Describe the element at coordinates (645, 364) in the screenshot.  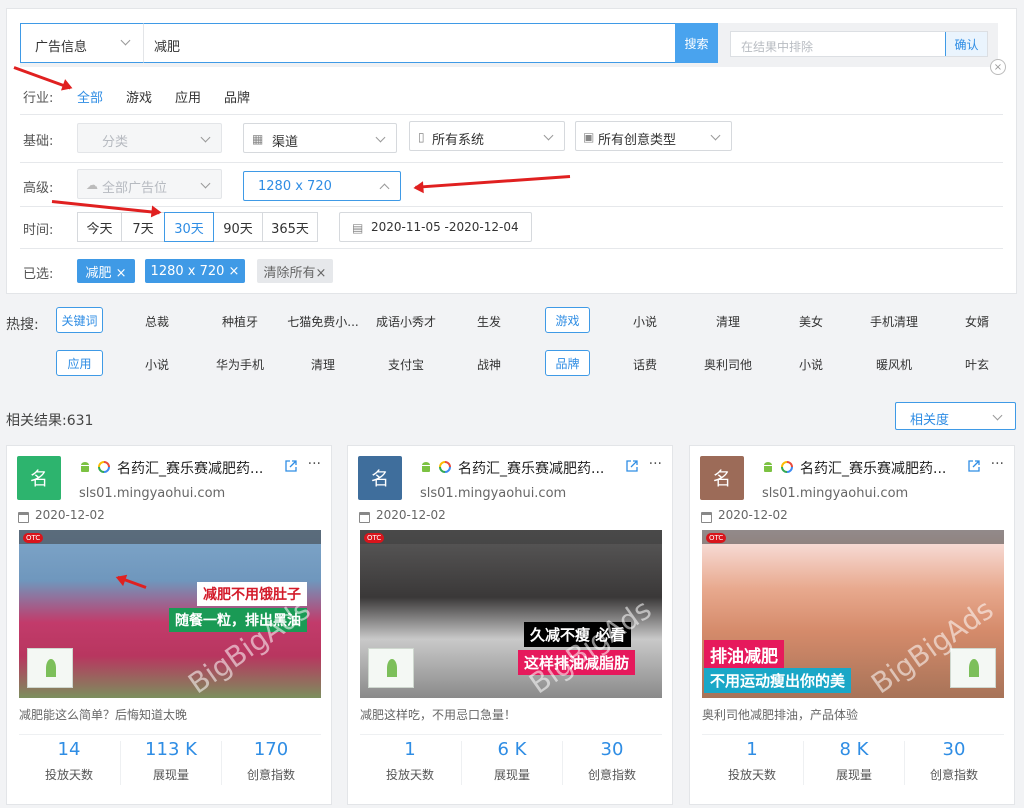
I see `hot-item: 话费` at that location.